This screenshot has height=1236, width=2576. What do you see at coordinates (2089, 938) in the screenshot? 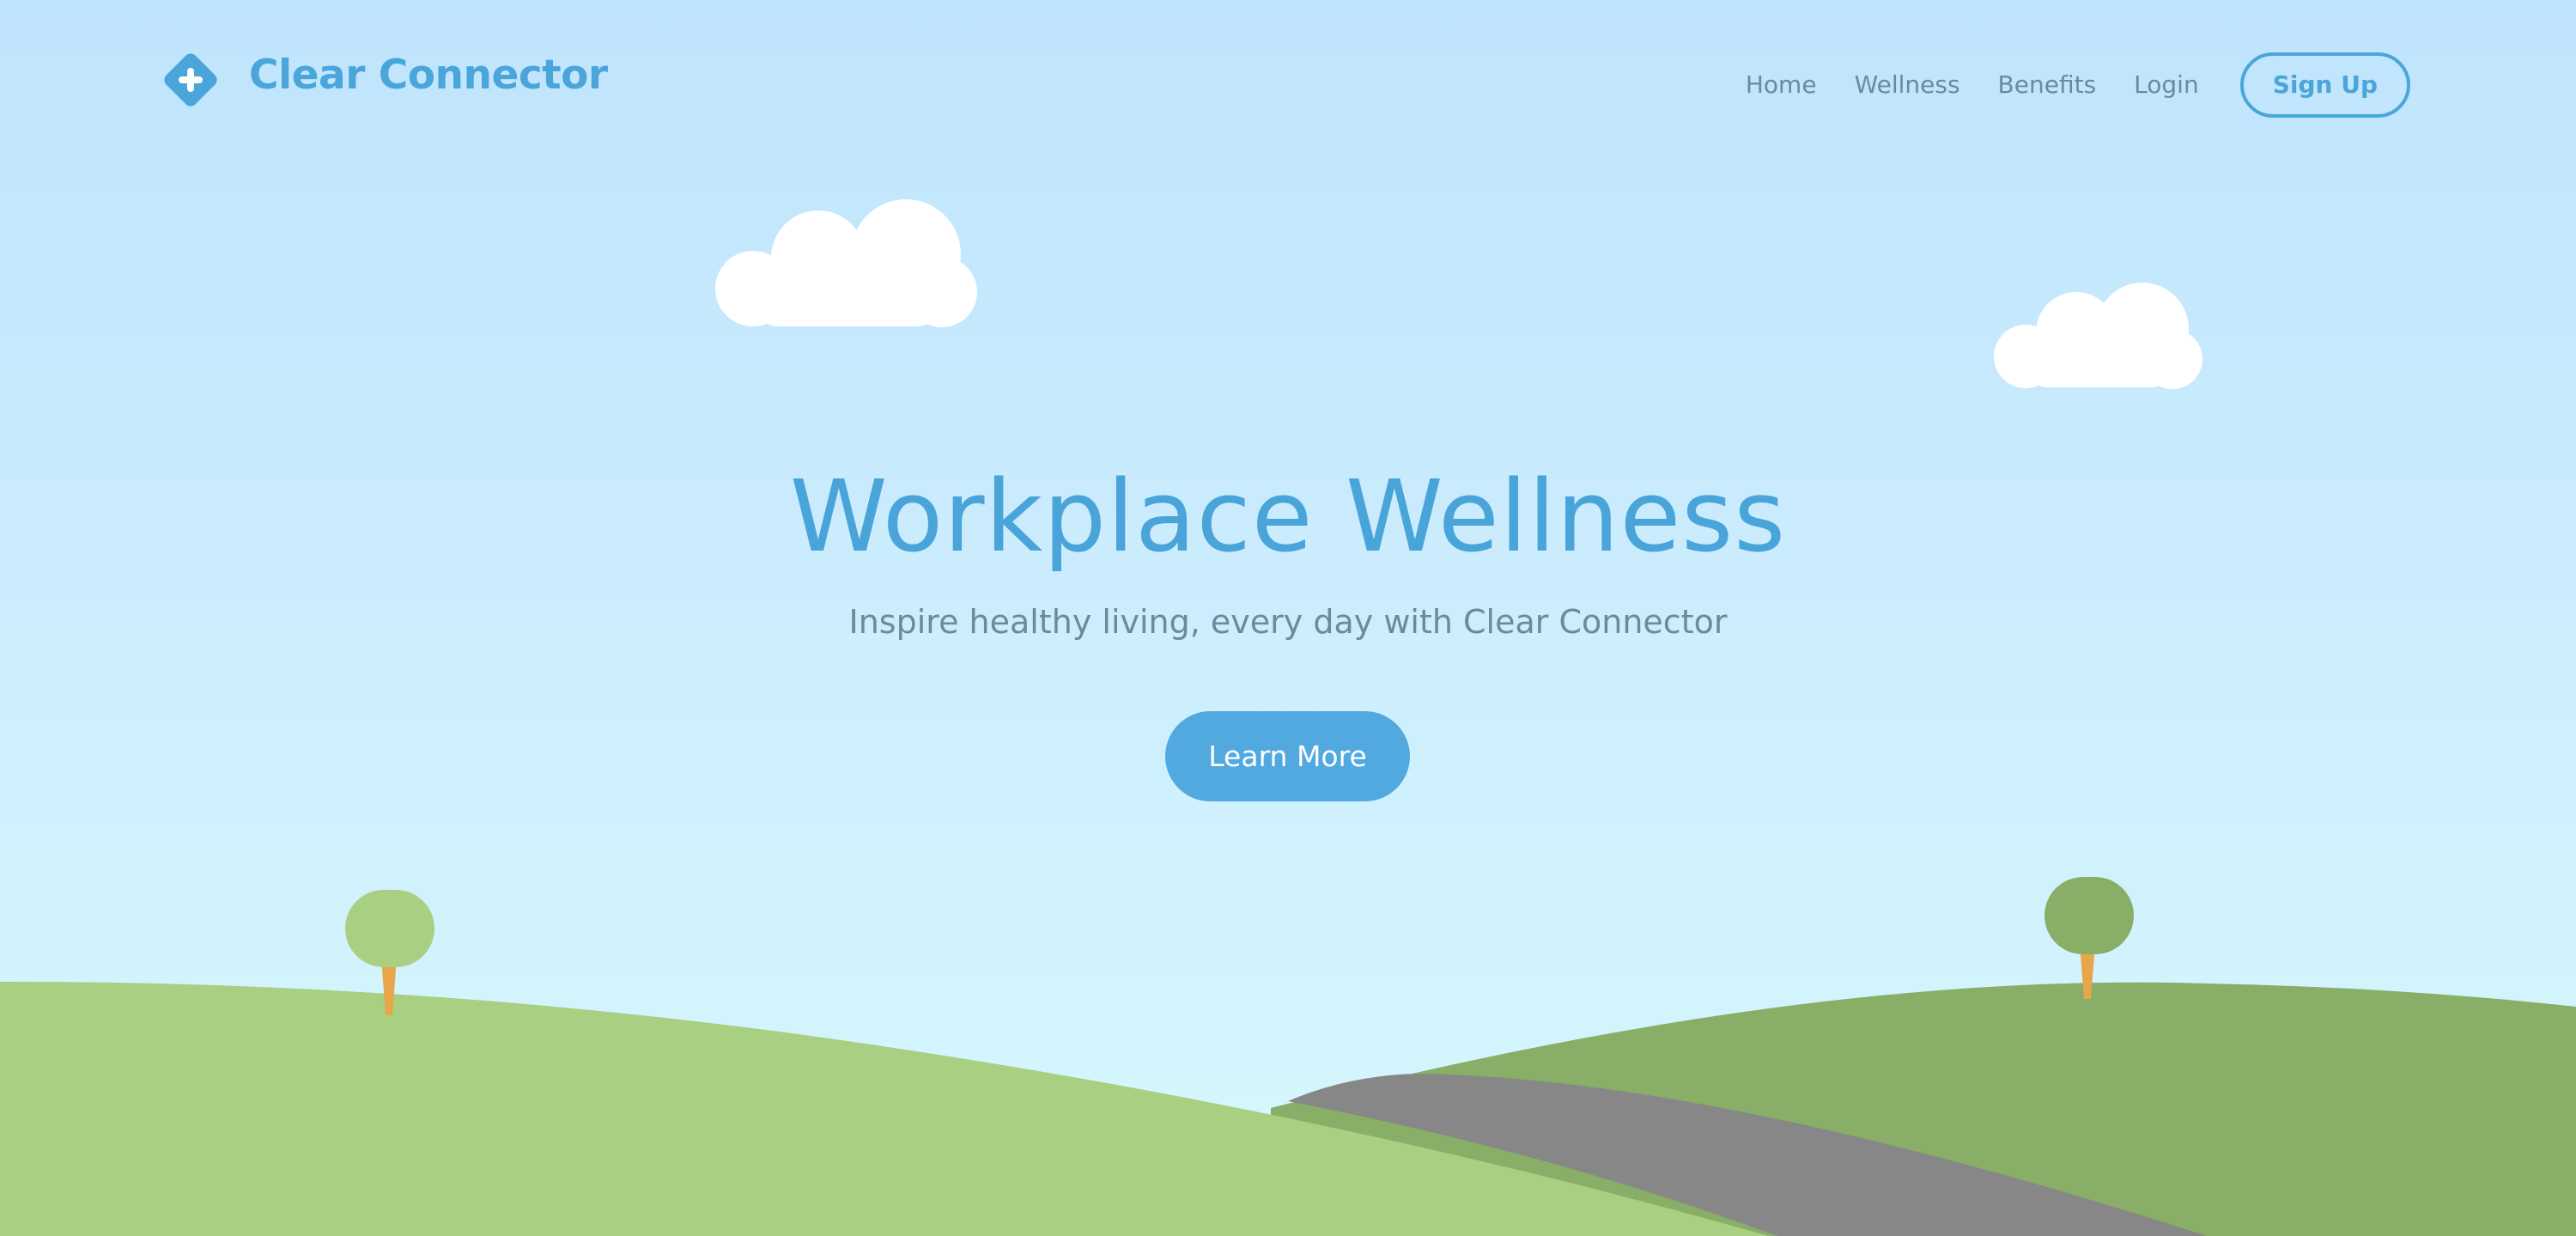
I see `tree-right` at bounding box center [2089, 938].